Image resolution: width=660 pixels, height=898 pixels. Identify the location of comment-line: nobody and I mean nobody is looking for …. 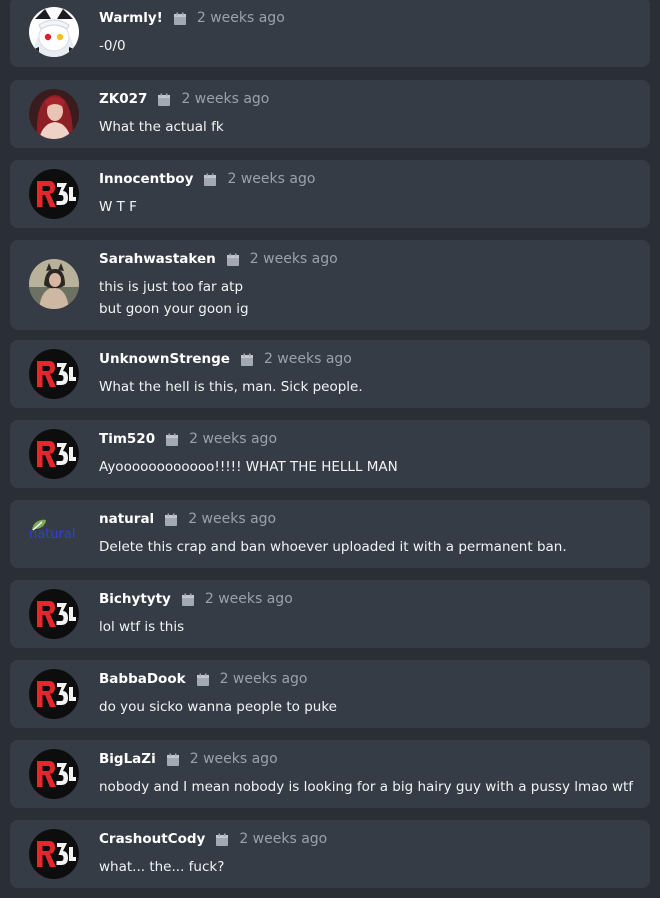
(366, 787).